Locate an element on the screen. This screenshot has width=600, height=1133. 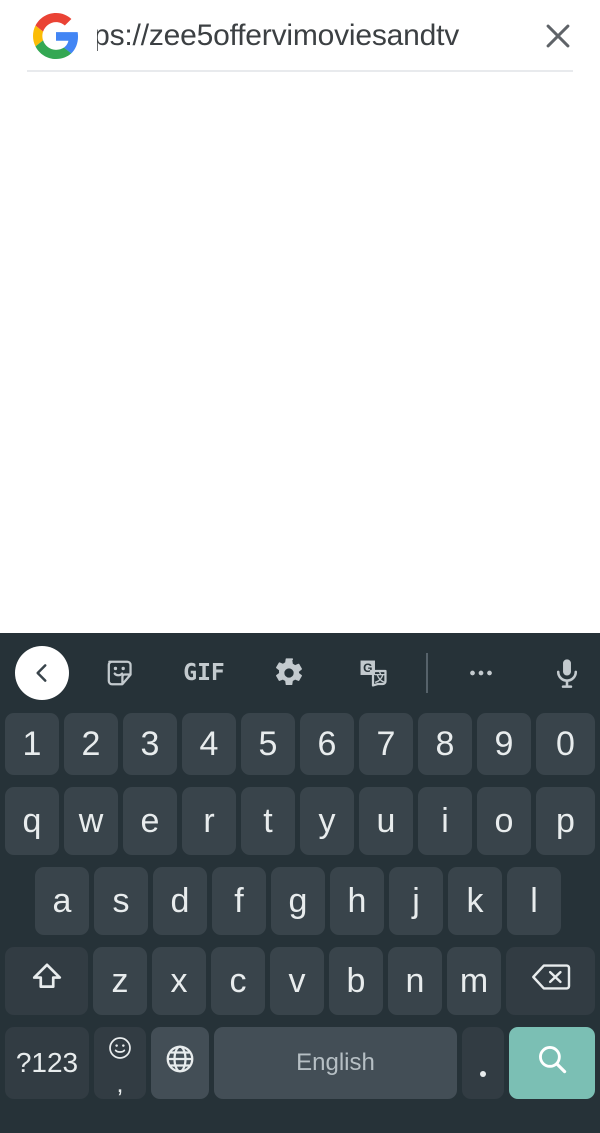
key-n: n is located at coordinates (415, 981).